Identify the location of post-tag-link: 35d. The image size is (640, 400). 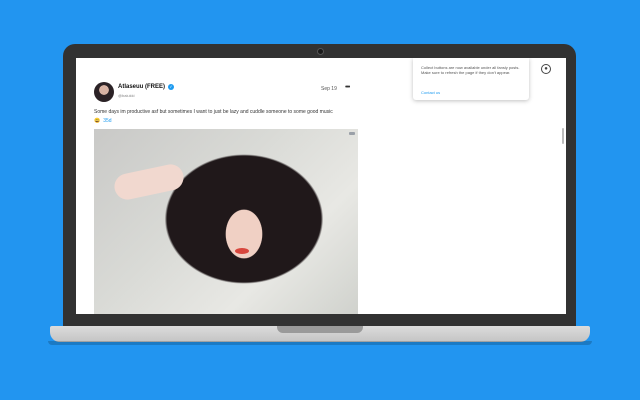
(107, 121).